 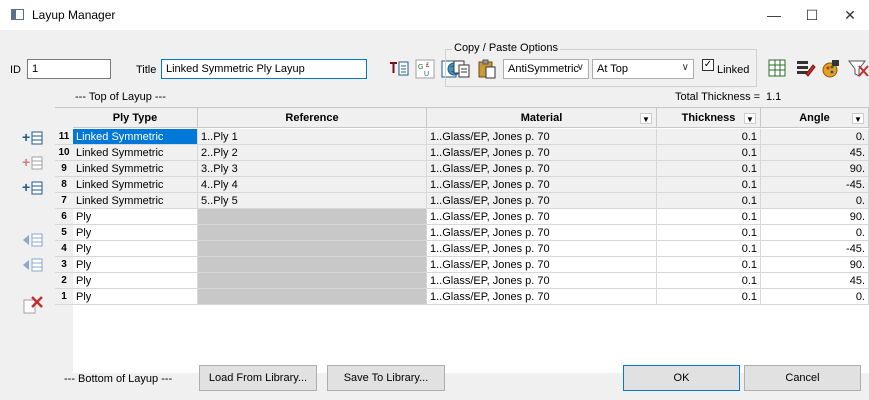 I want to click on delete-row-icon, so click(x=33, y=305).